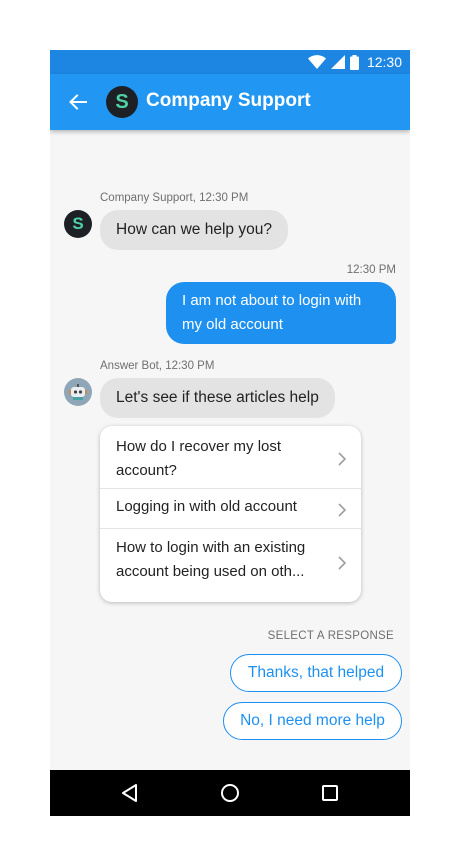 The height and width of the screenshot is (866, 460). I want to click on nav-back-icon, so click(129, 793).